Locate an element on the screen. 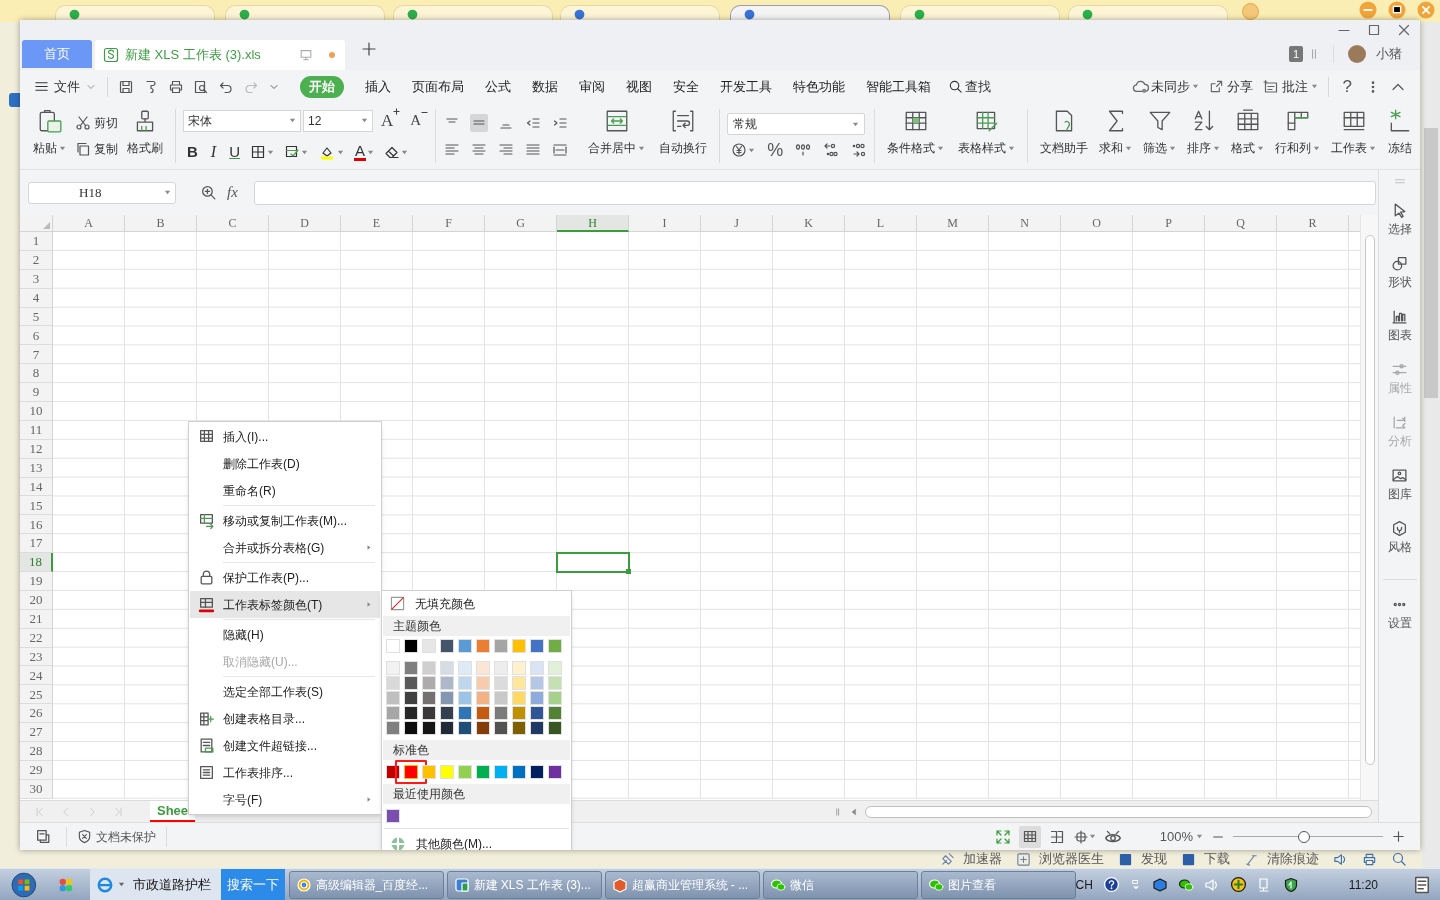 This screenshot has width=1440, height=900. status-link: 发现 is located at coordinates (1142, 859).